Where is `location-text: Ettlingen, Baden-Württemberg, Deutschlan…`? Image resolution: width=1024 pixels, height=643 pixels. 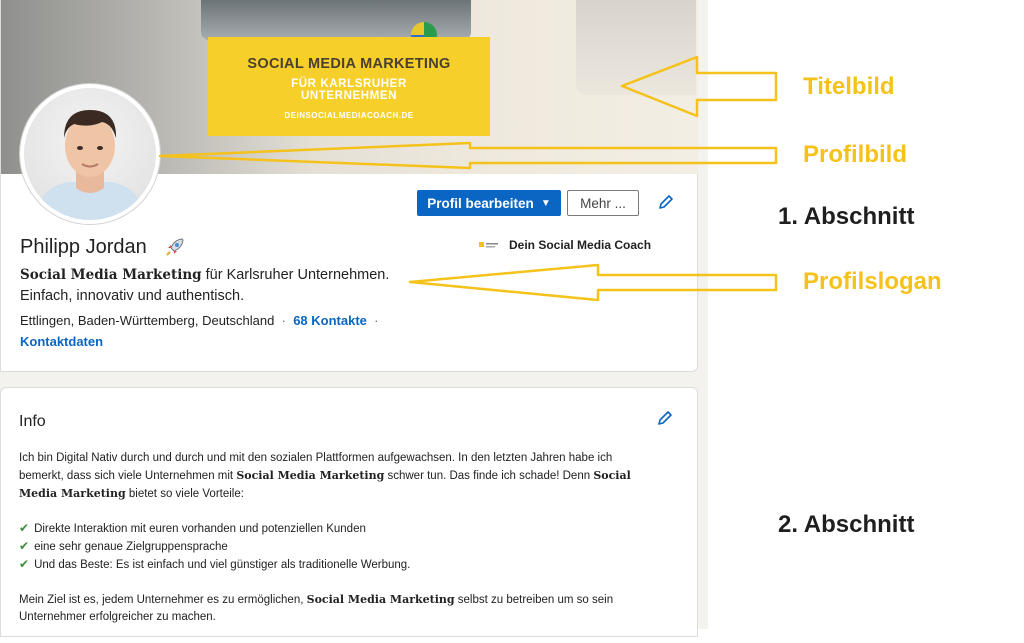
location-text: Ettlingen, Baden-Württemberg, Deutschlan… is located at coordinates (147, 320).